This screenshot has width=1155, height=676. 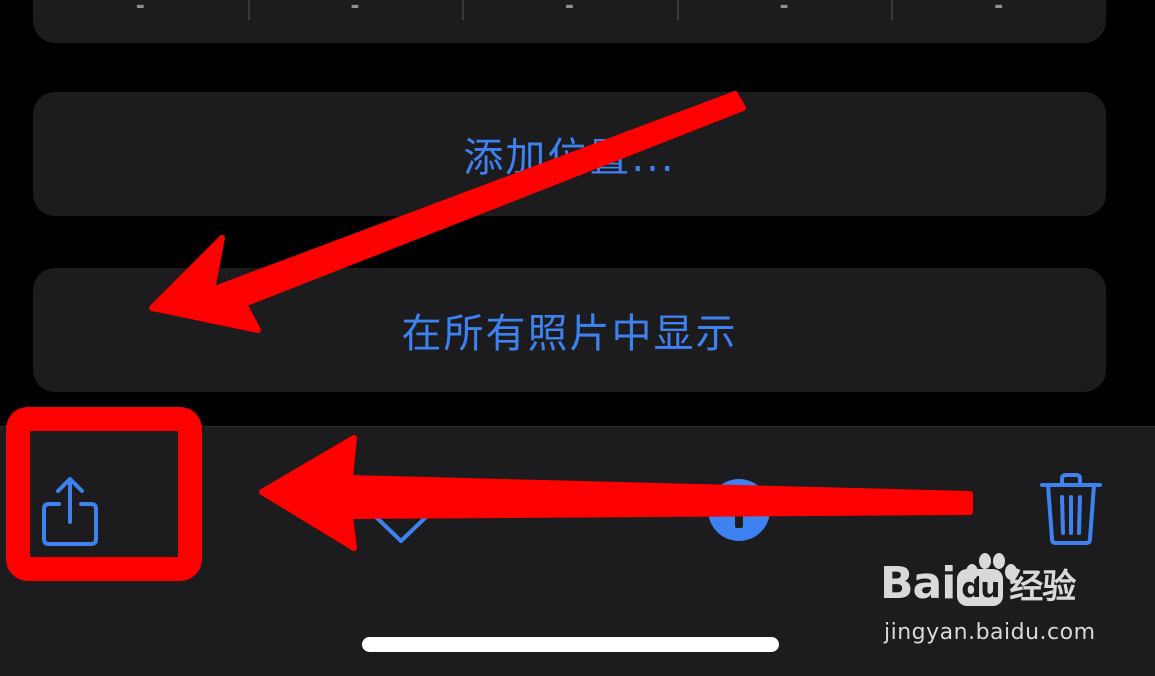 I want to click on show-in-all-photos-label: 在所有照片中显示, so click(x=569, y=334).